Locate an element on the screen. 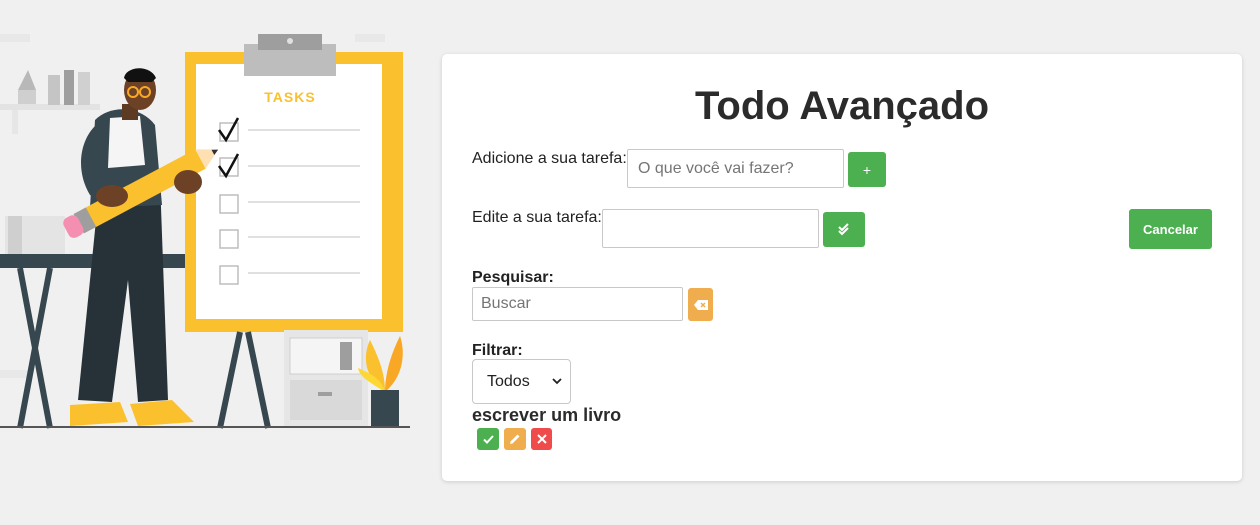 The width and height of the screenshot is (1260, 525). board-heading: TASKS is located at coordinates (289, 97).